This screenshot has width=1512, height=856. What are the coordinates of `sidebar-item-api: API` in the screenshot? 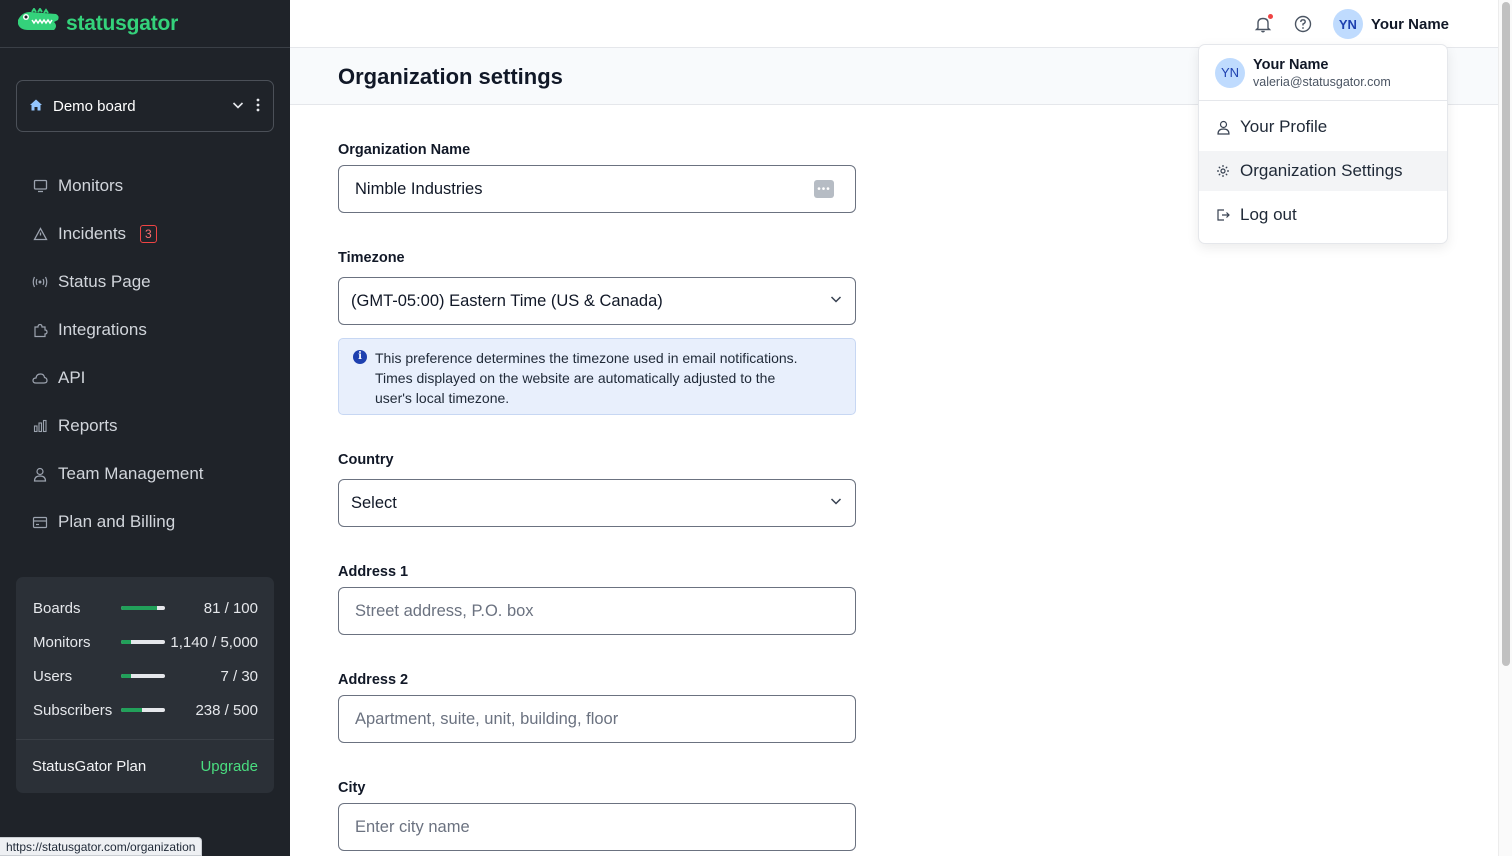 It's located at (145, 378).